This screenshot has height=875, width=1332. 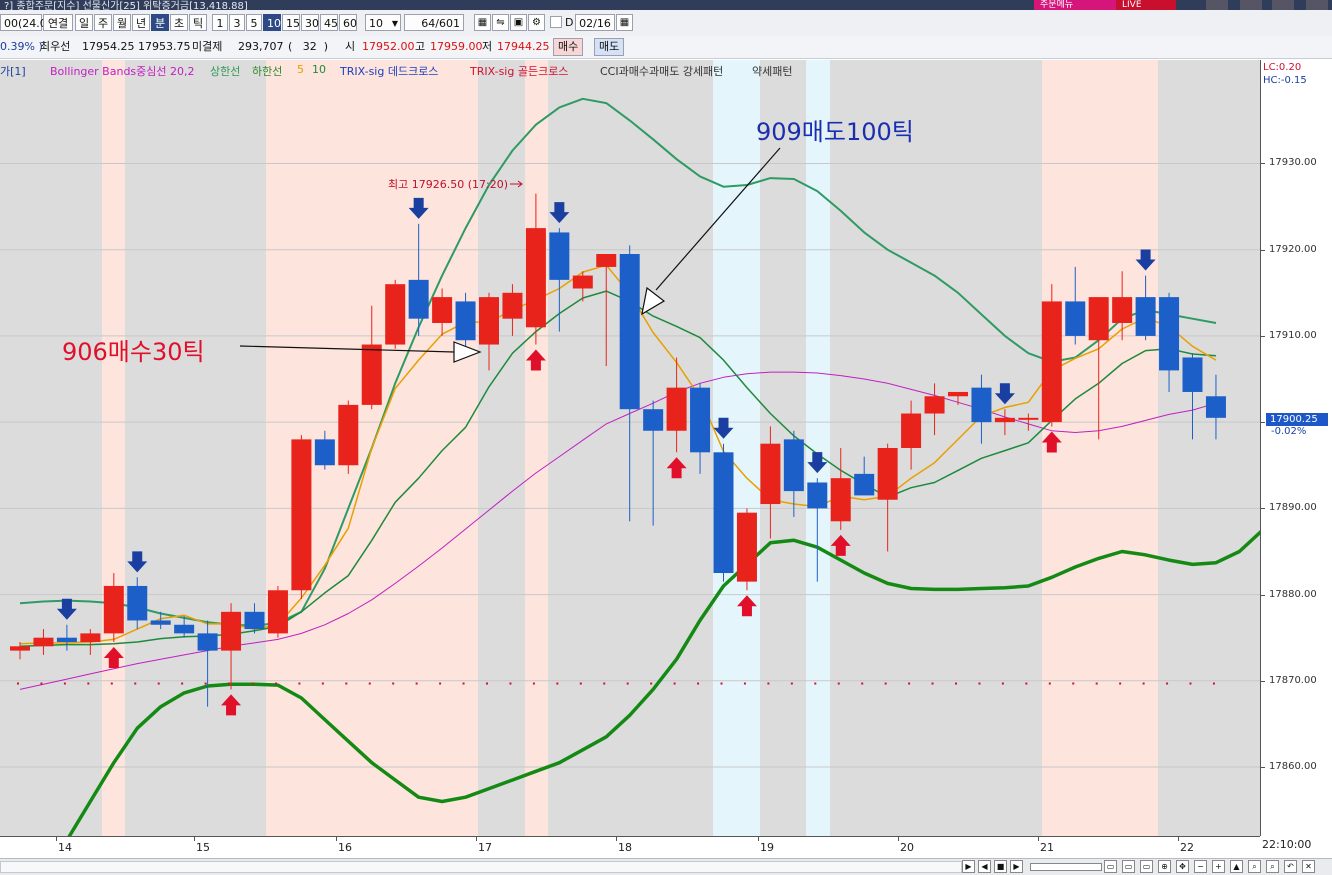 What do you see at coordinates (1254, 866) in the screenshot?
I see `zoom-out-icon: ⌕` at bounding box center [1254, 866].